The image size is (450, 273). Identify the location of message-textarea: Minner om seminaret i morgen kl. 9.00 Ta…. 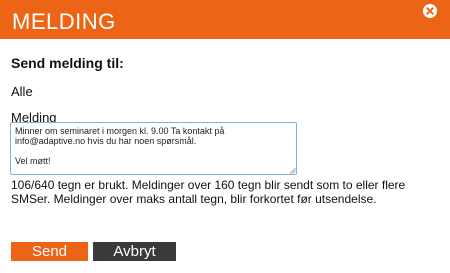
(153, 148).